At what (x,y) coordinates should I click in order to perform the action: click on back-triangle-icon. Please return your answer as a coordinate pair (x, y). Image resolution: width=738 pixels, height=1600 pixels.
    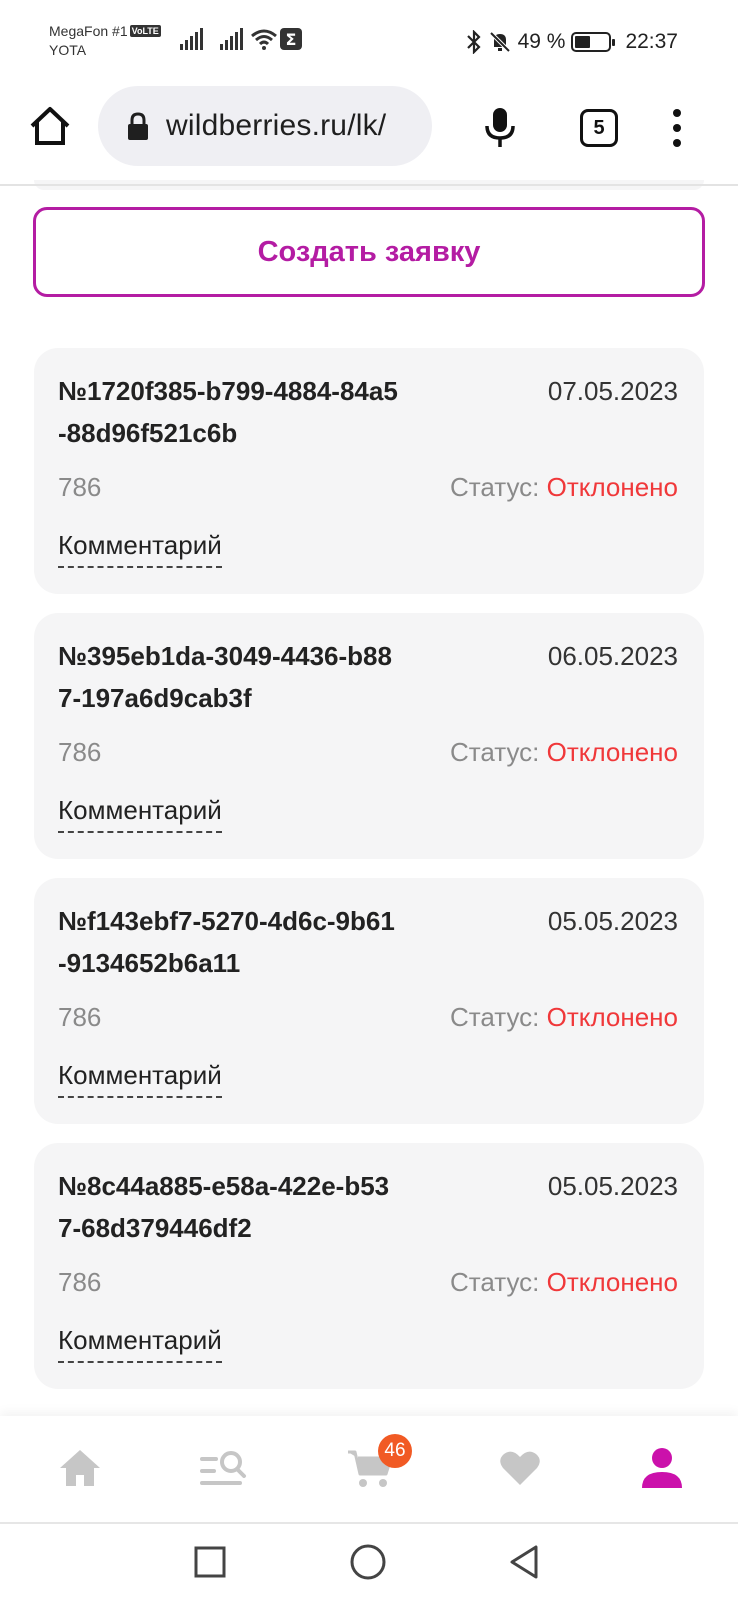
    Looking at the image, I should click on (524, 1562).